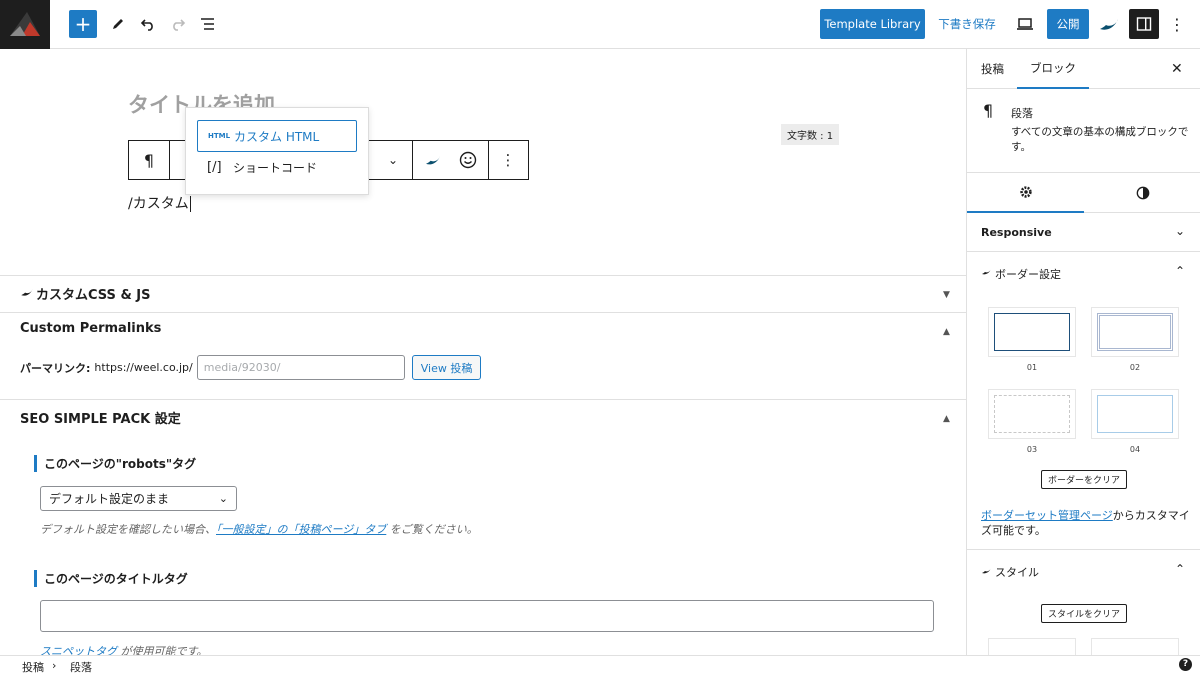 Image resolution: width=1200 pixels, height=676 pixels. What do you see at coordinates (115, 463) in the screenshot?
I see `robots-tag-heading: このページの"robots"タグ` at bounding box center [115, 463].